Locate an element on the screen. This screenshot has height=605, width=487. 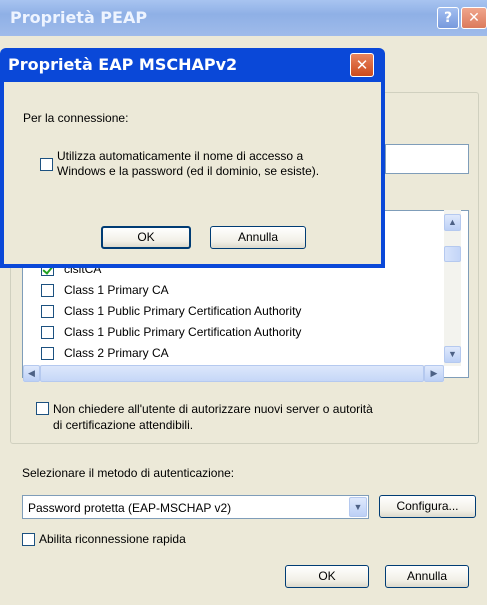
fast-reconnect-checkbox is located at coordinates (28, 539).